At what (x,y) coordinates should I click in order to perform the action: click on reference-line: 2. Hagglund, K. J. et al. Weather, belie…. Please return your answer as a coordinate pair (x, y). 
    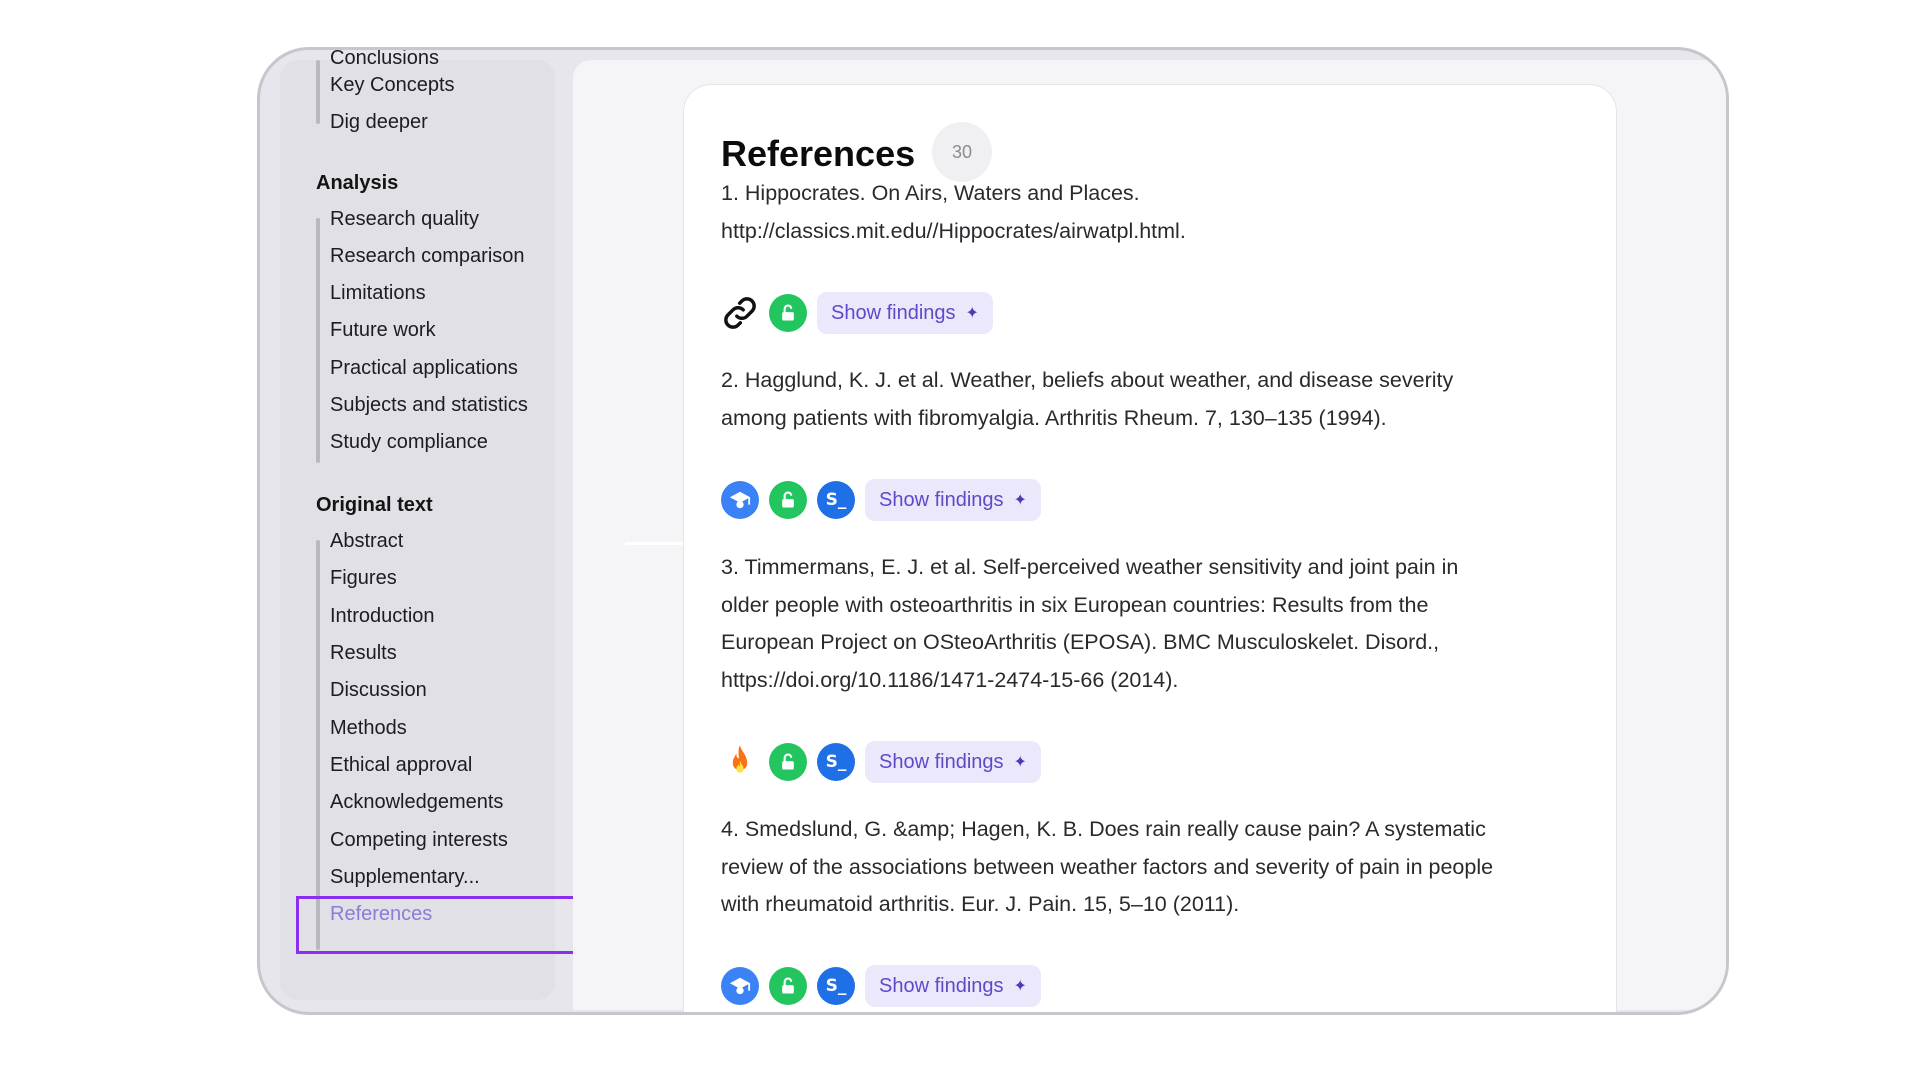
    Looking at the image, I should click on (1087, 380).